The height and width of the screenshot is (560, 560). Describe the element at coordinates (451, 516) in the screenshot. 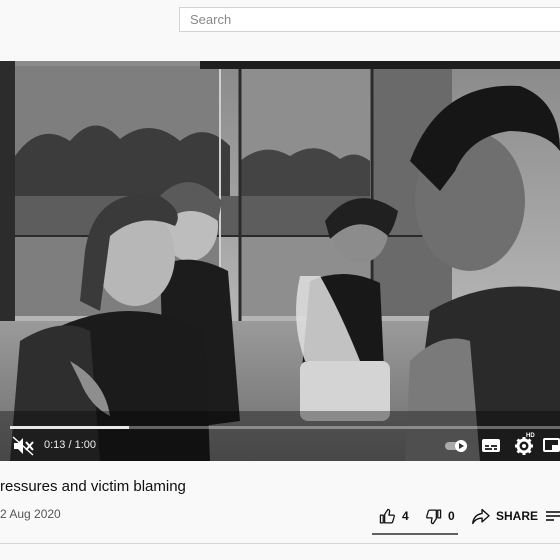

I see `dislike-count: 0` at that location.